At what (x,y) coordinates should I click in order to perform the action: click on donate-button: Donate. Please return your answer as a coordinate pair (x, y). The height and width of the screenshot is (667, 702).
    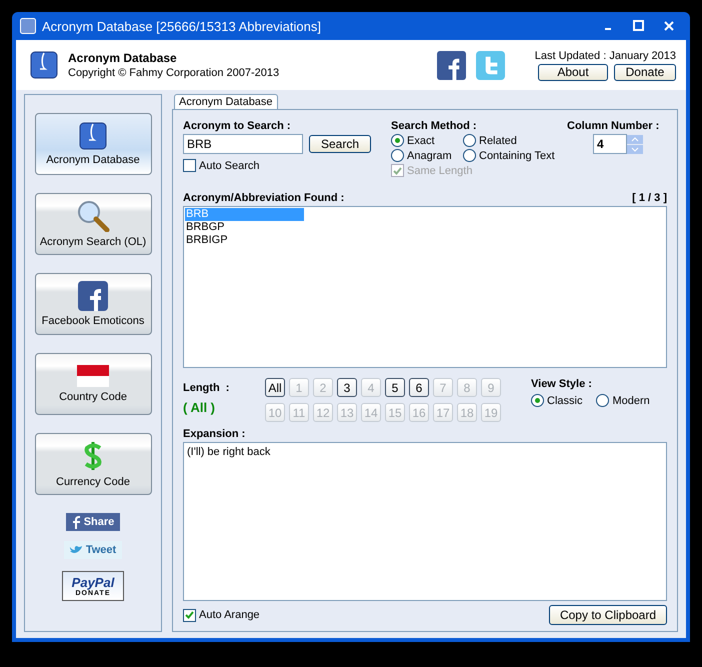
    Looking at the image, I should click on (645, 72).